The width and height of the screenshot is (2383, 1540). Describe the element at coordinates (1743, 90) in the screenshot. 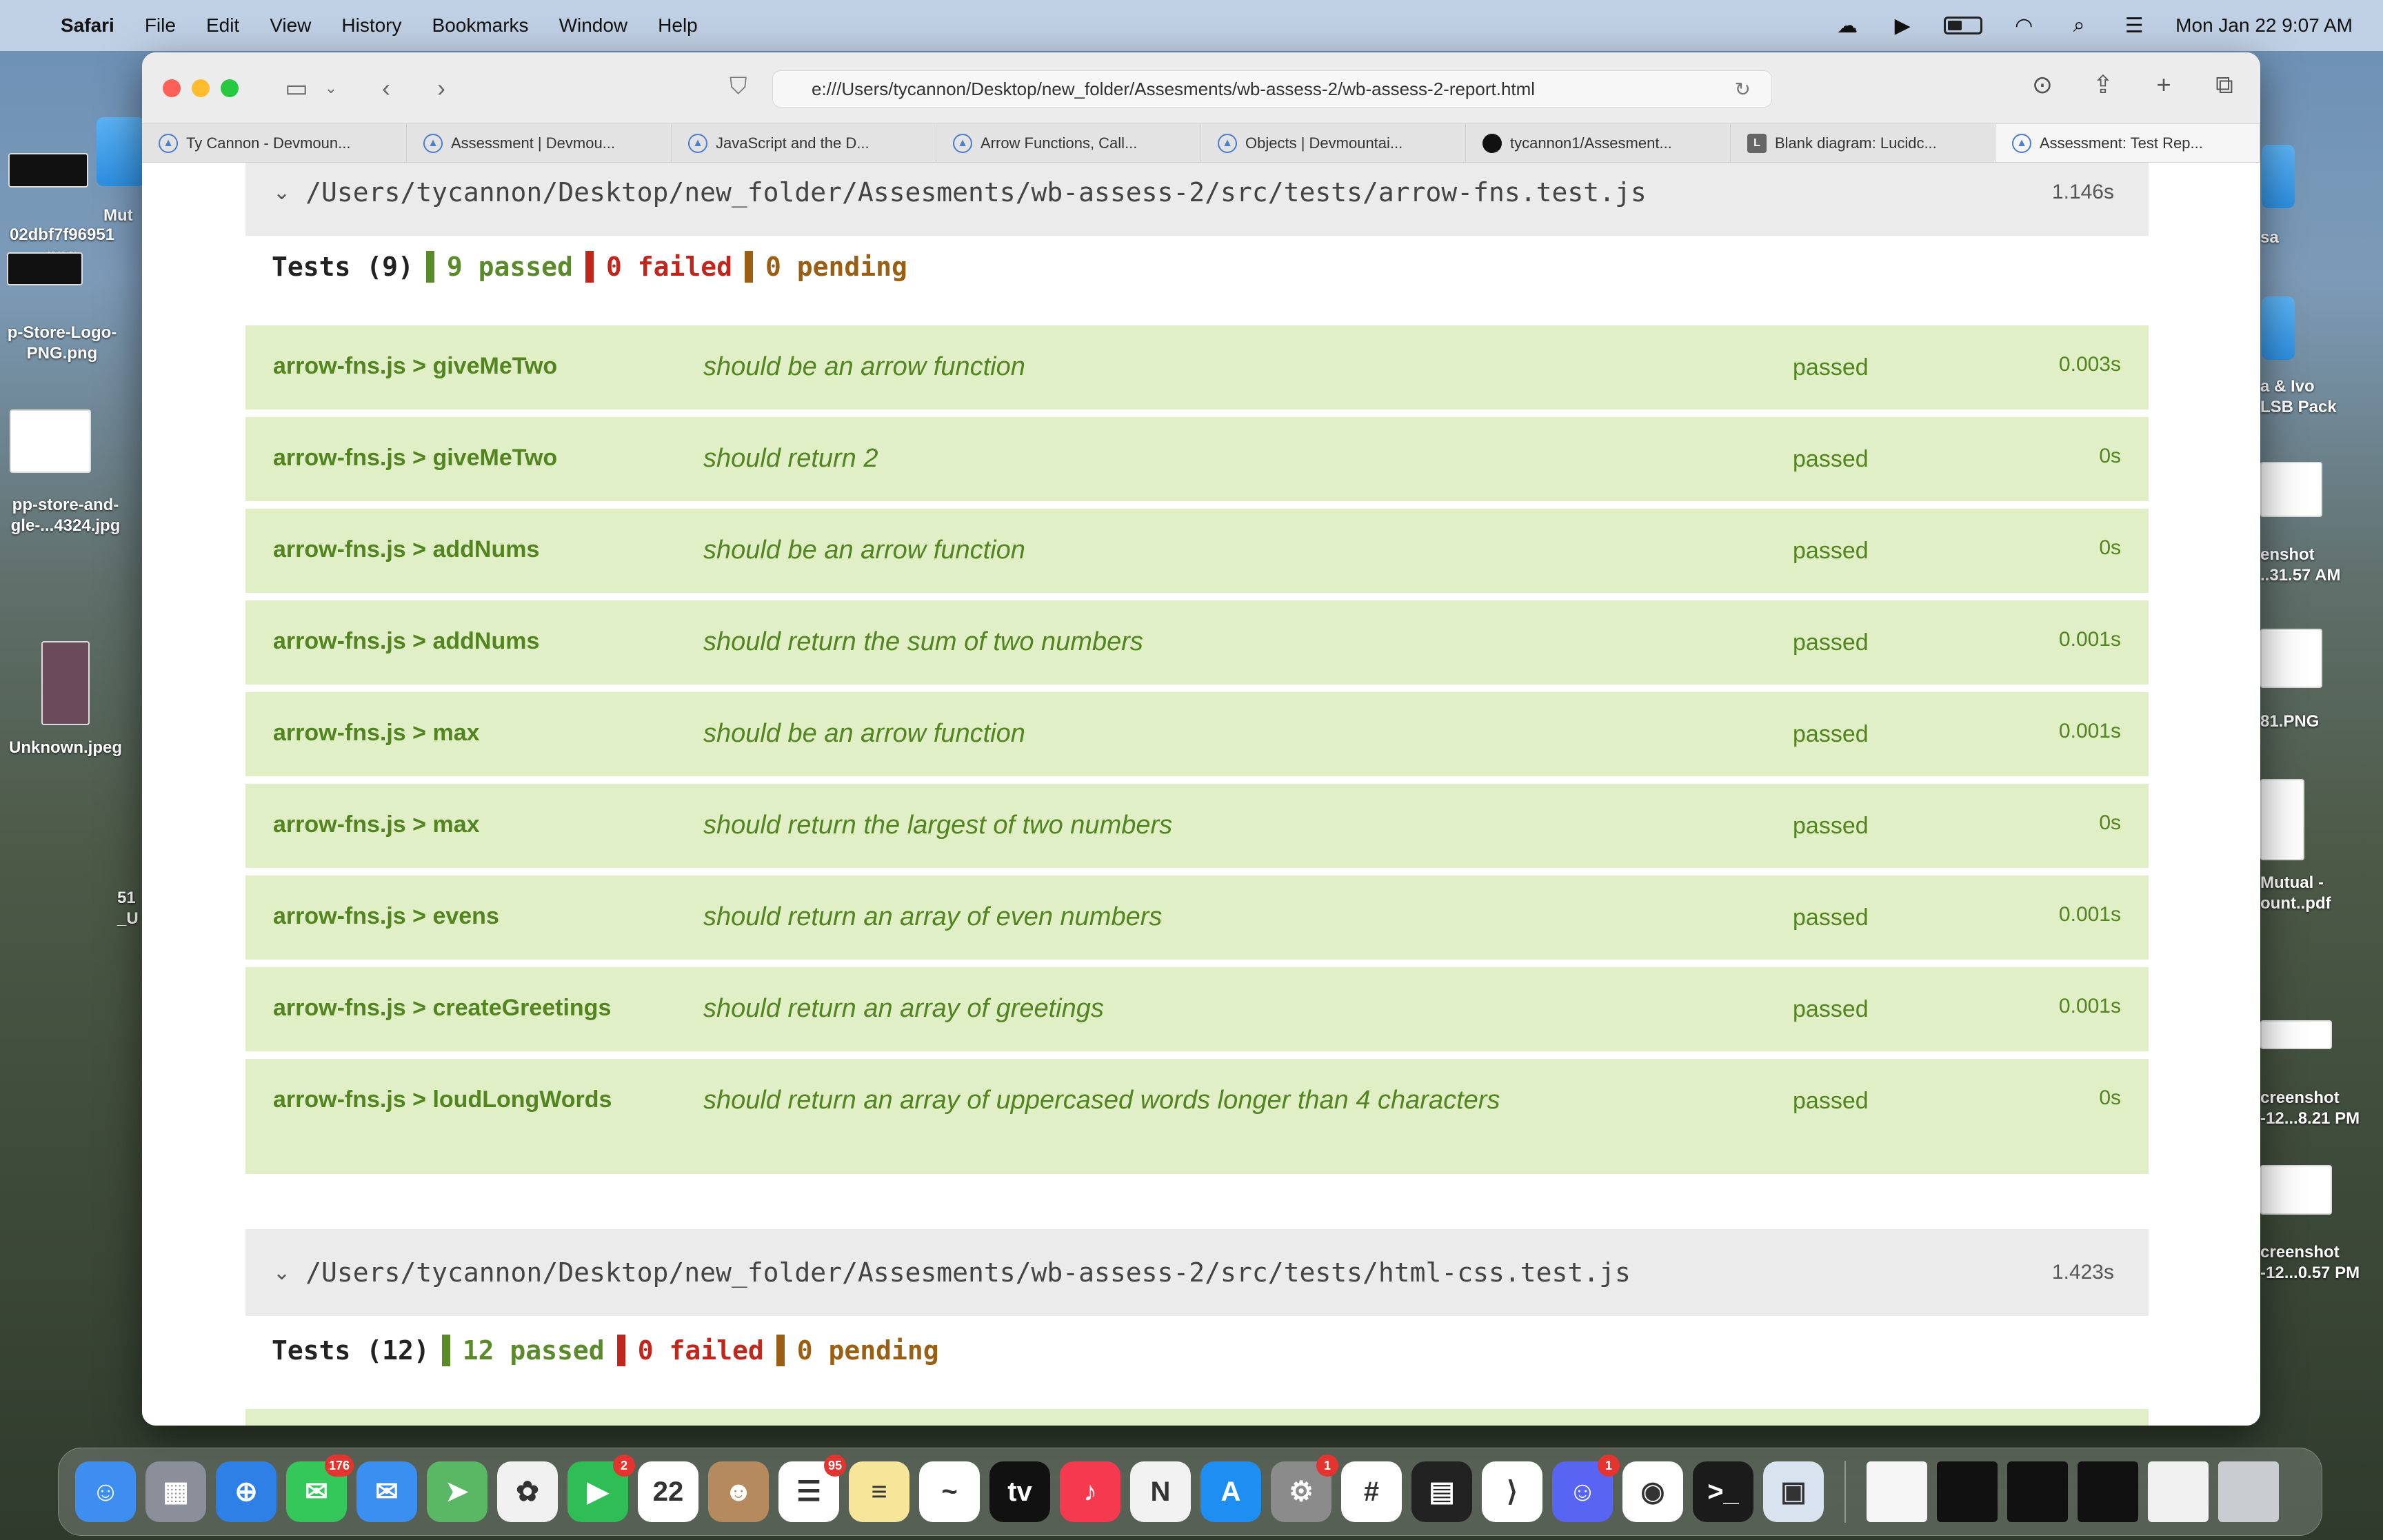

I see `reload-icon: ↻` at that location.